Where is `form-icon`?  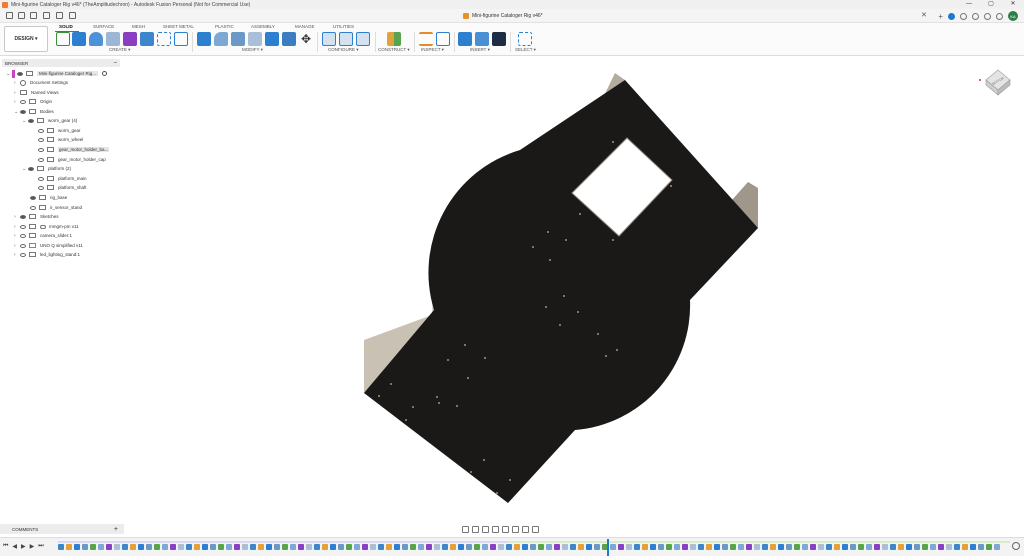
form-icon is located at coordinates (181, 39).